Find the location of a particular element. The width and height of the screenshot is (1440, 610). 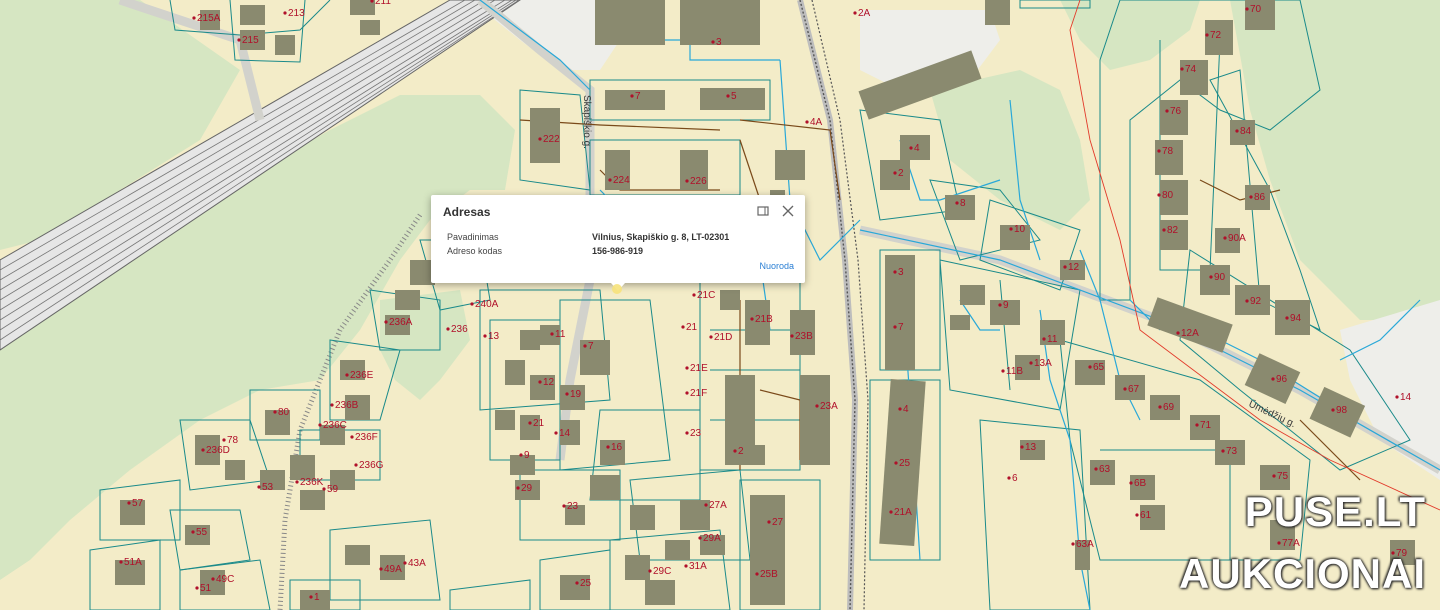

maximize-icon is located at coordinates (763, 211).